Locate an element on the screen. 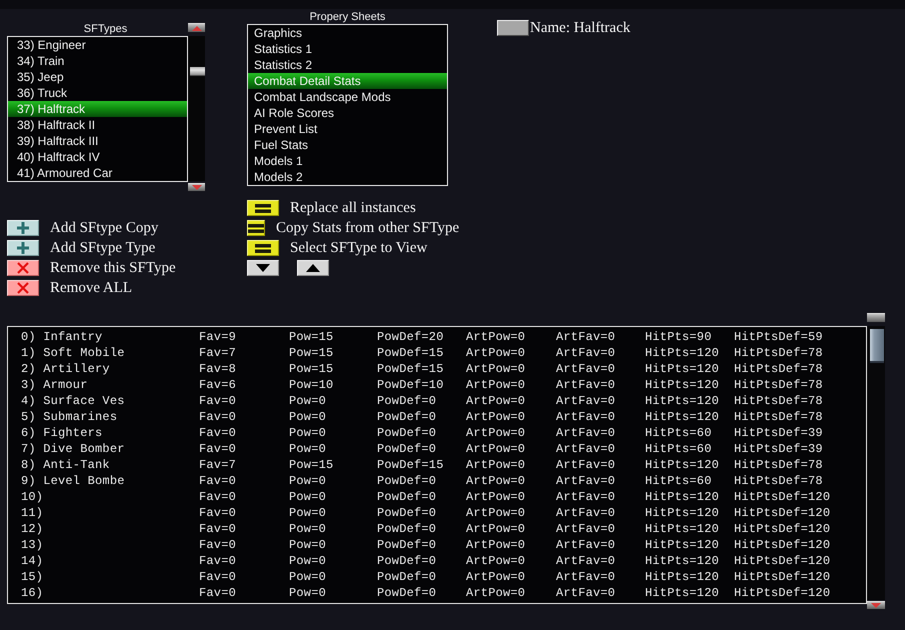 Image resolution: width=905 pixels, height=630 pixels. down-button is located at coordinates (263, 268).